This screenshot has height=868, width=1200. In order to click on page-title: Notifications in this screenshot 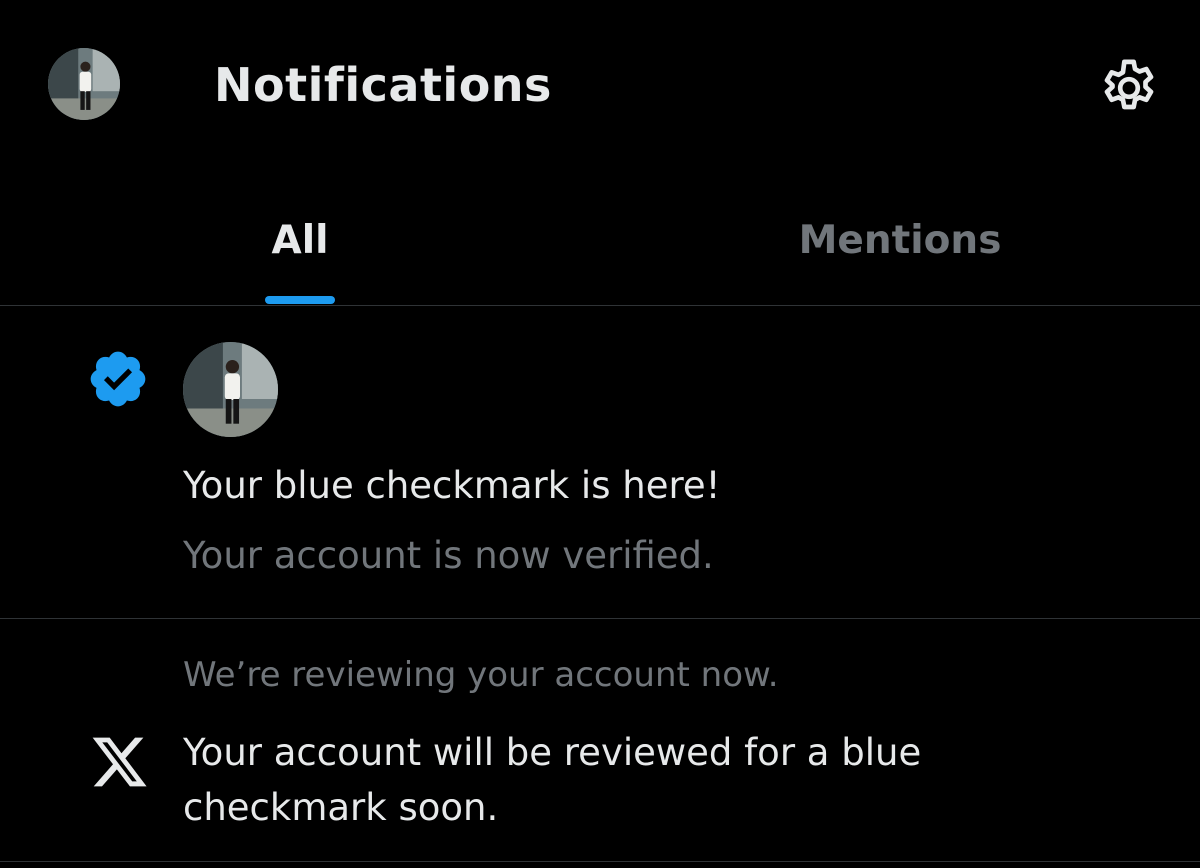, I will do `click(383, 85)`.